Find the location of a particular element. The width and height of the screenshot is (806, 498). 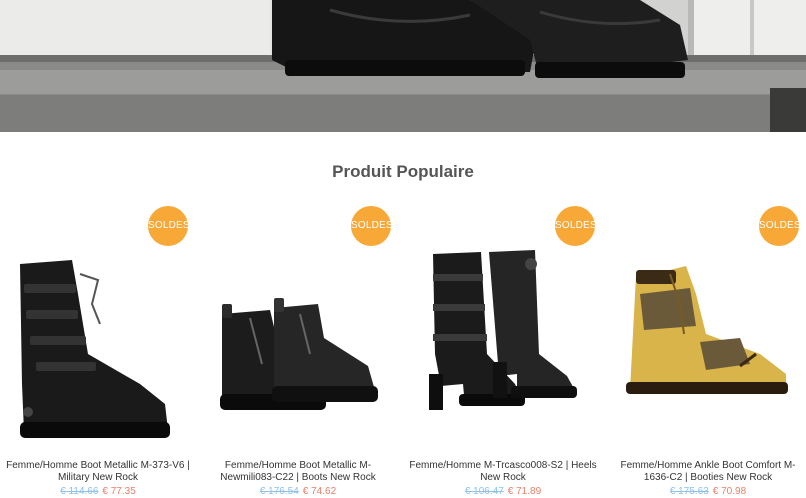

product-prices: € 114.66 € 77.35 is located at coordinates (98, 492).